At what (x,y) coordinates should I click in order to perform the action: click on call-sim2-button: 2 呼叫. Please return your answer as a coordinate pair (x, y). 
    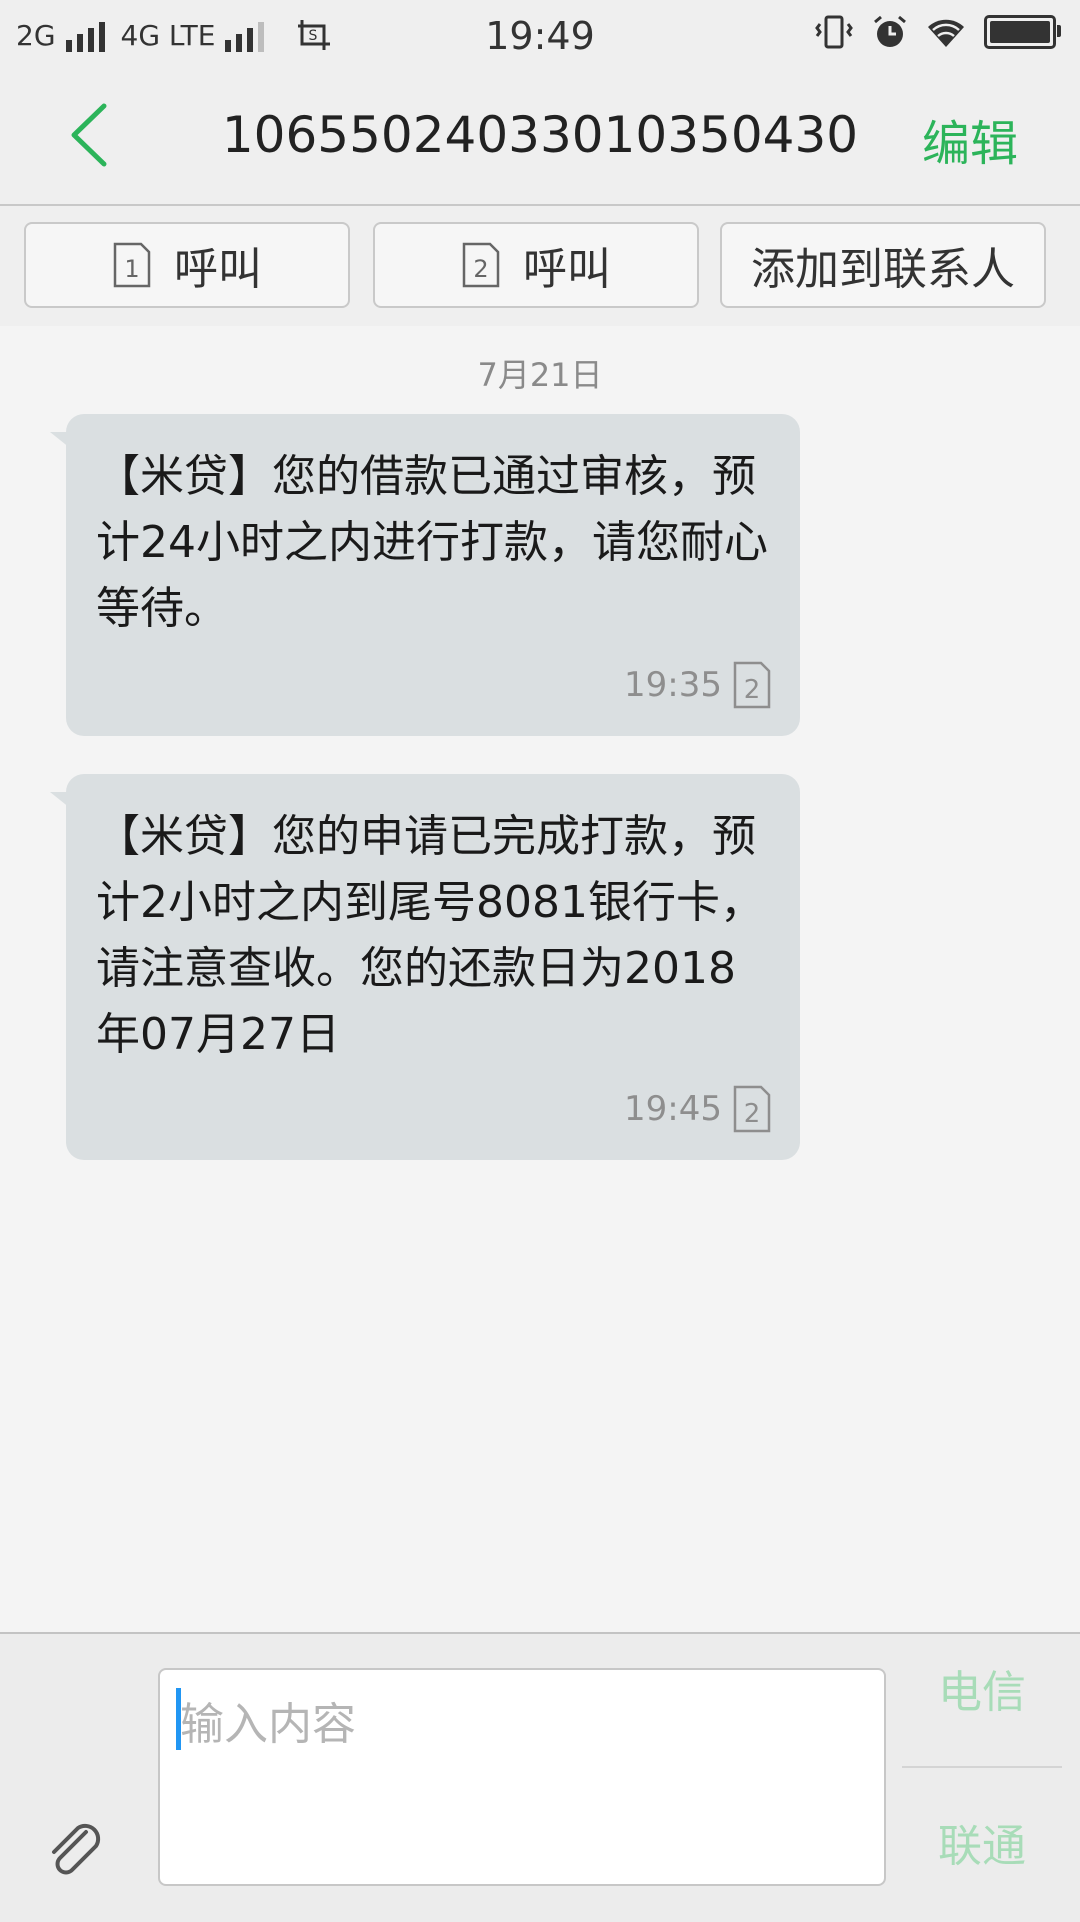
    Looking at the image, I should click on (536, 265).